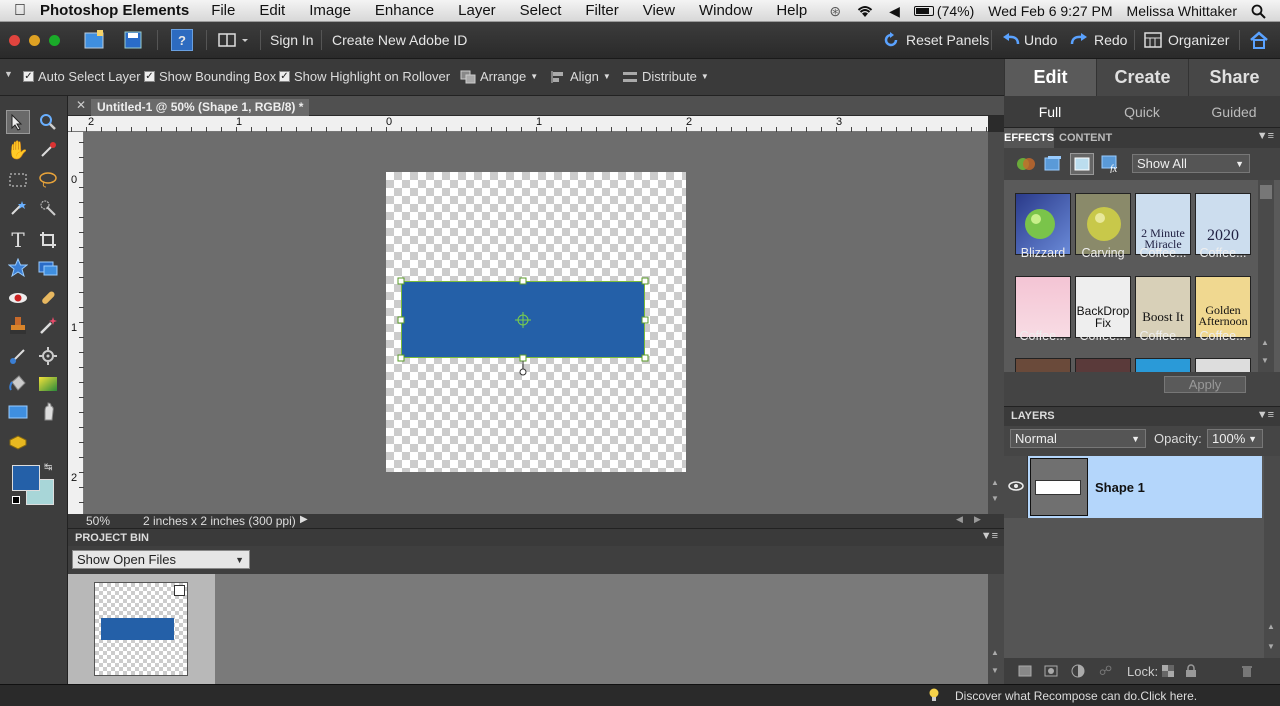  I want to click on volume-icon: ◀, so click(894, 11).